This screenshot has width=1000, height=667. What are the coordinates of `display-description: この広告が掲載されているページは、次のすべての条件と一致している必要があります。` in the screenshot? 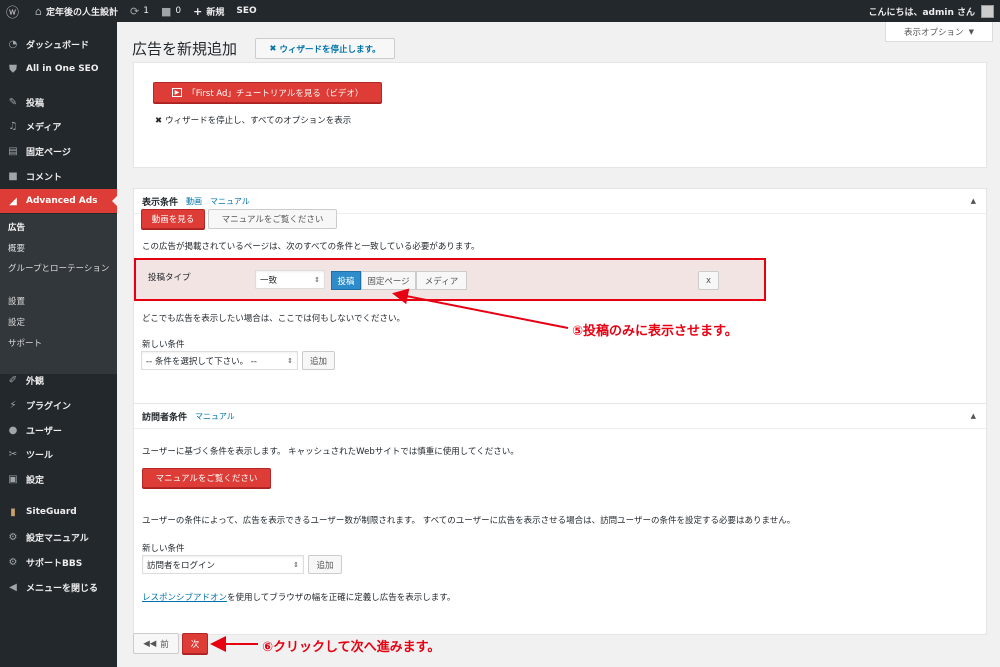 It's located at (311, 247).